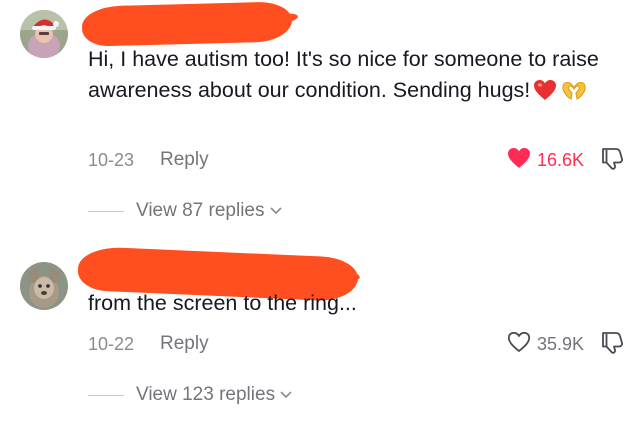  Describe the element at coordinates (357, 344) in the screenshot. I see `comment-meta: 10-22 Reply 35.9K` at that location.